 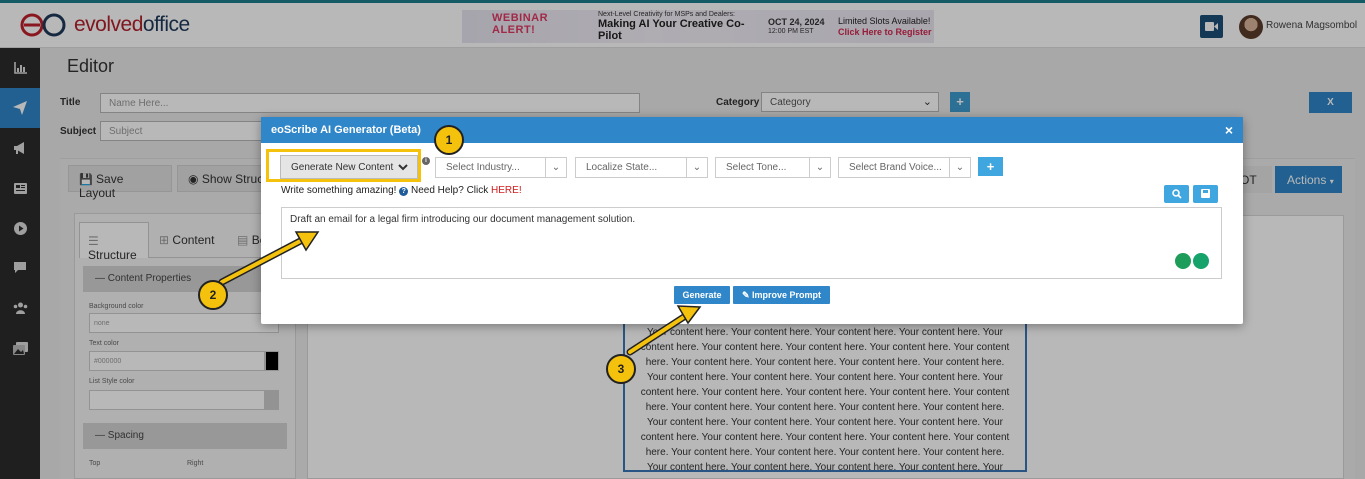 I want to click on arrow-to-generate, so click(x=664, y=330).